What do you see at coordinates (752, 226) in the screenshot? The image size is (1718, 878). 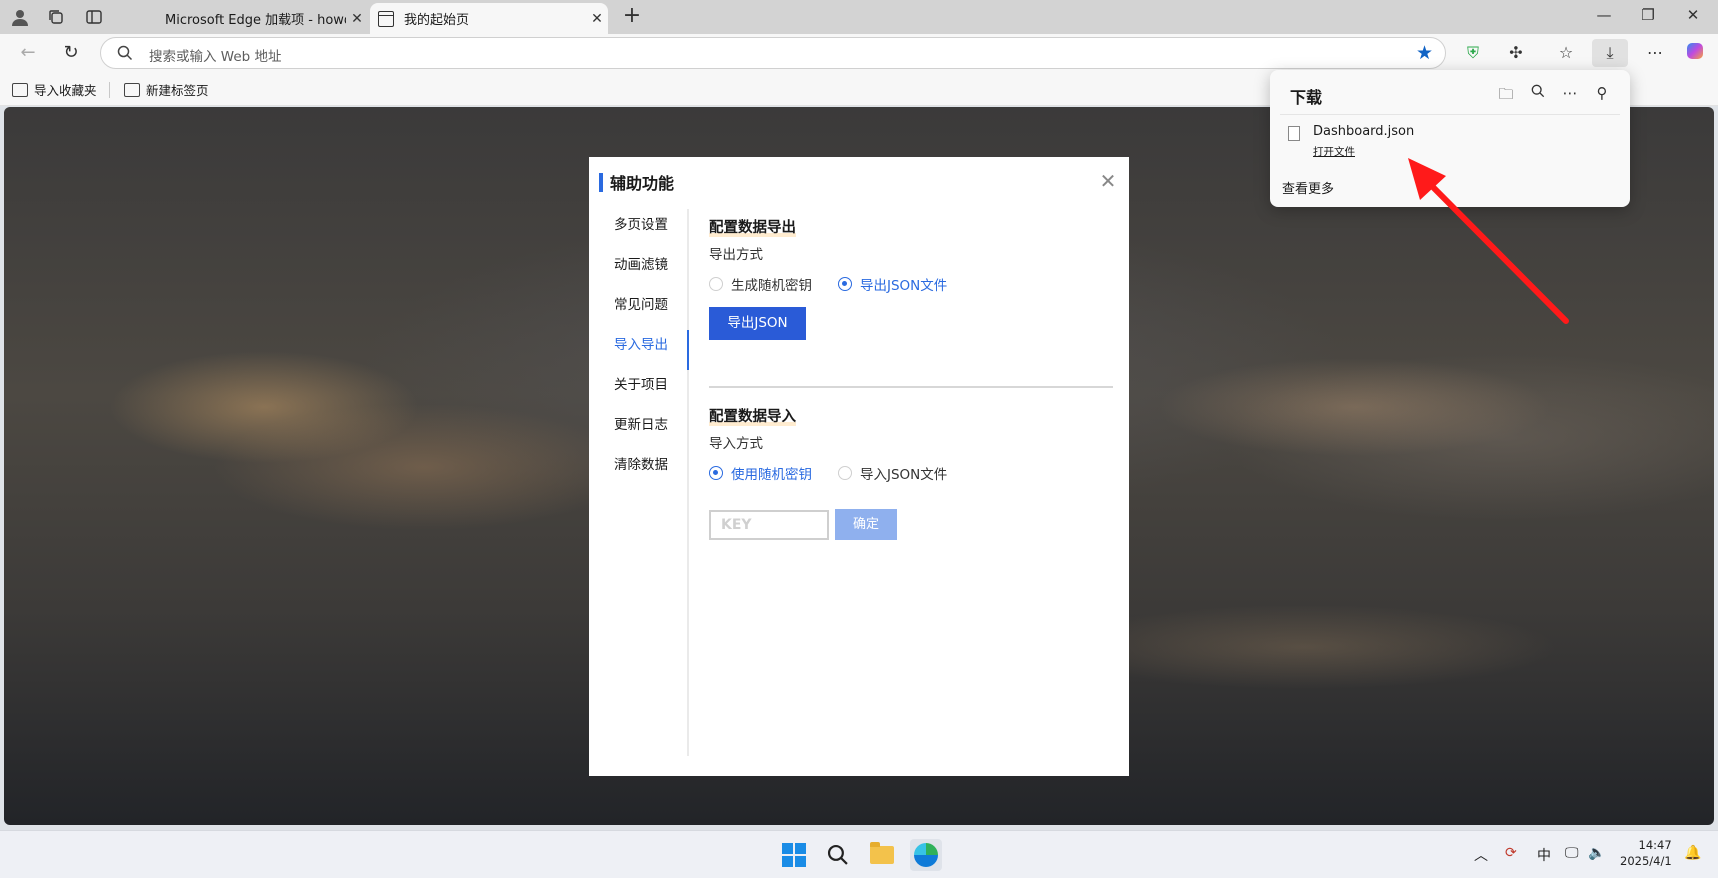 I see `export-section-title: 配置数据导出` at bounding box center [752, 226].